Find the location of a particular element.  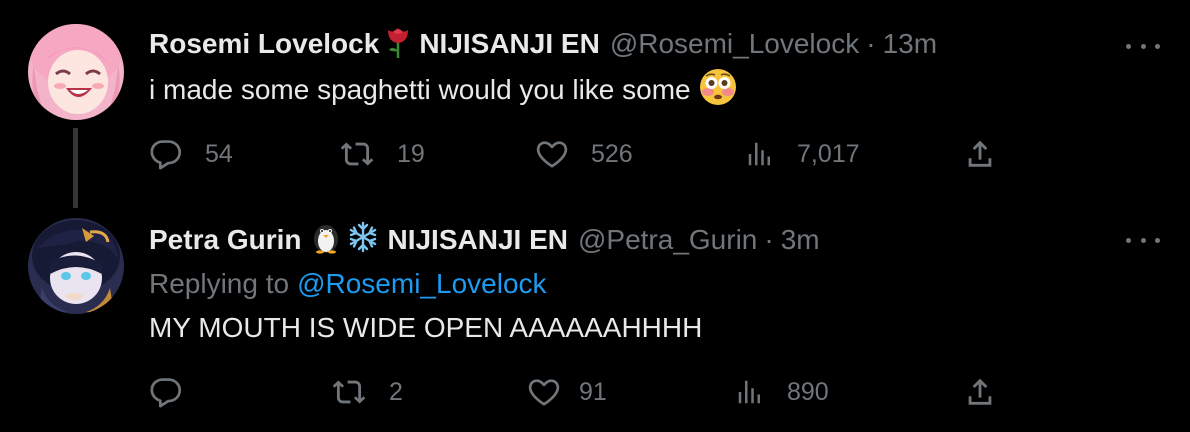

retweet-button: 19 is located at coordinates (382, 154).